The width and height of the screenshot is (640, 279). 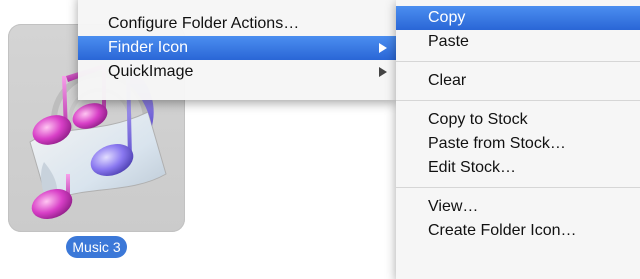 I want to click on menu-item-label: Clear, so click(x=447, y=80).